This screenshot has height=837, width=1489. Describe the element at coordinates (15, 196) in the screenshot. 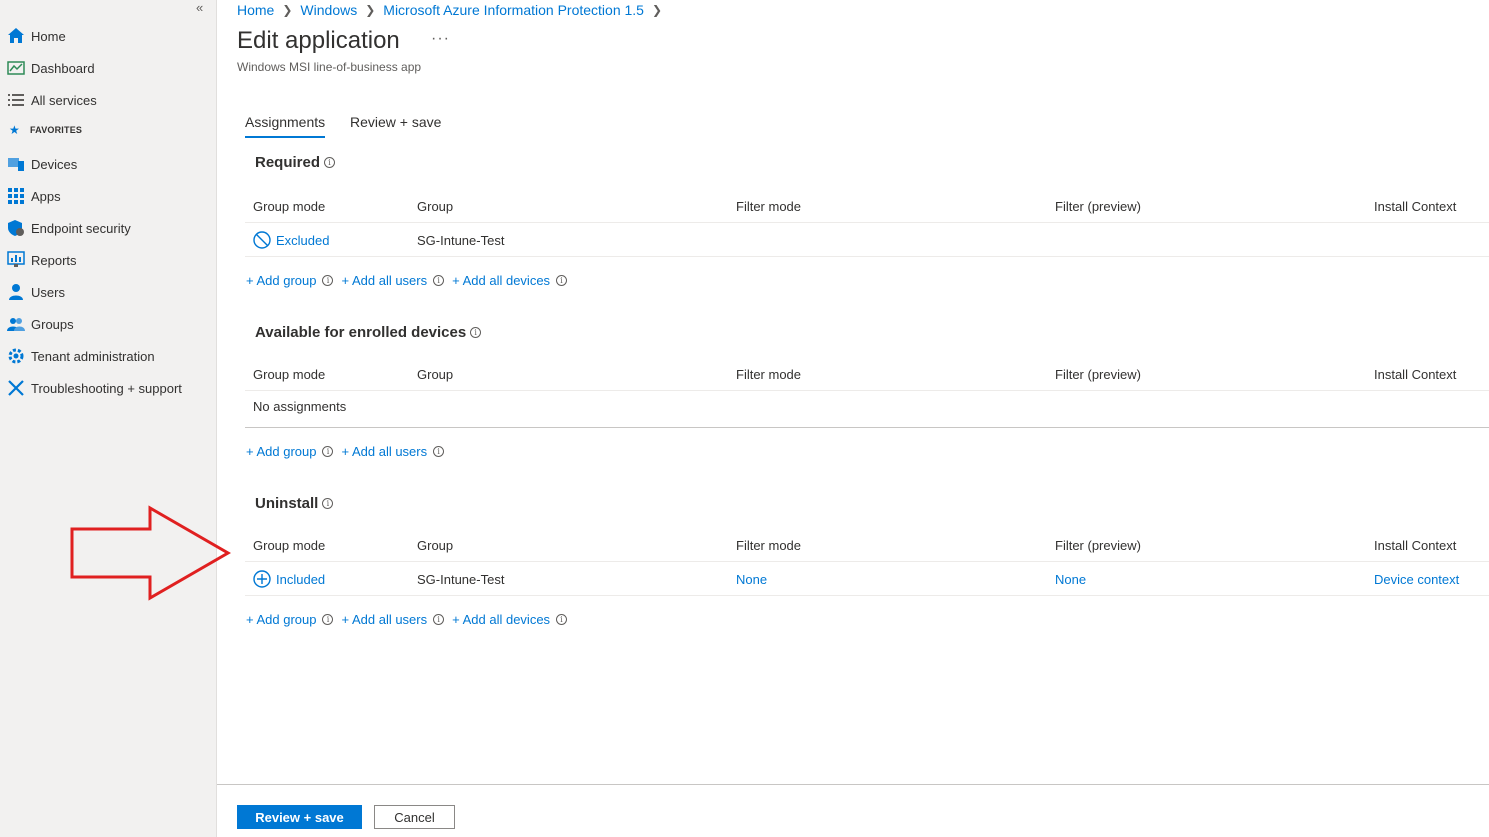

I see `apps-icon` at that location.